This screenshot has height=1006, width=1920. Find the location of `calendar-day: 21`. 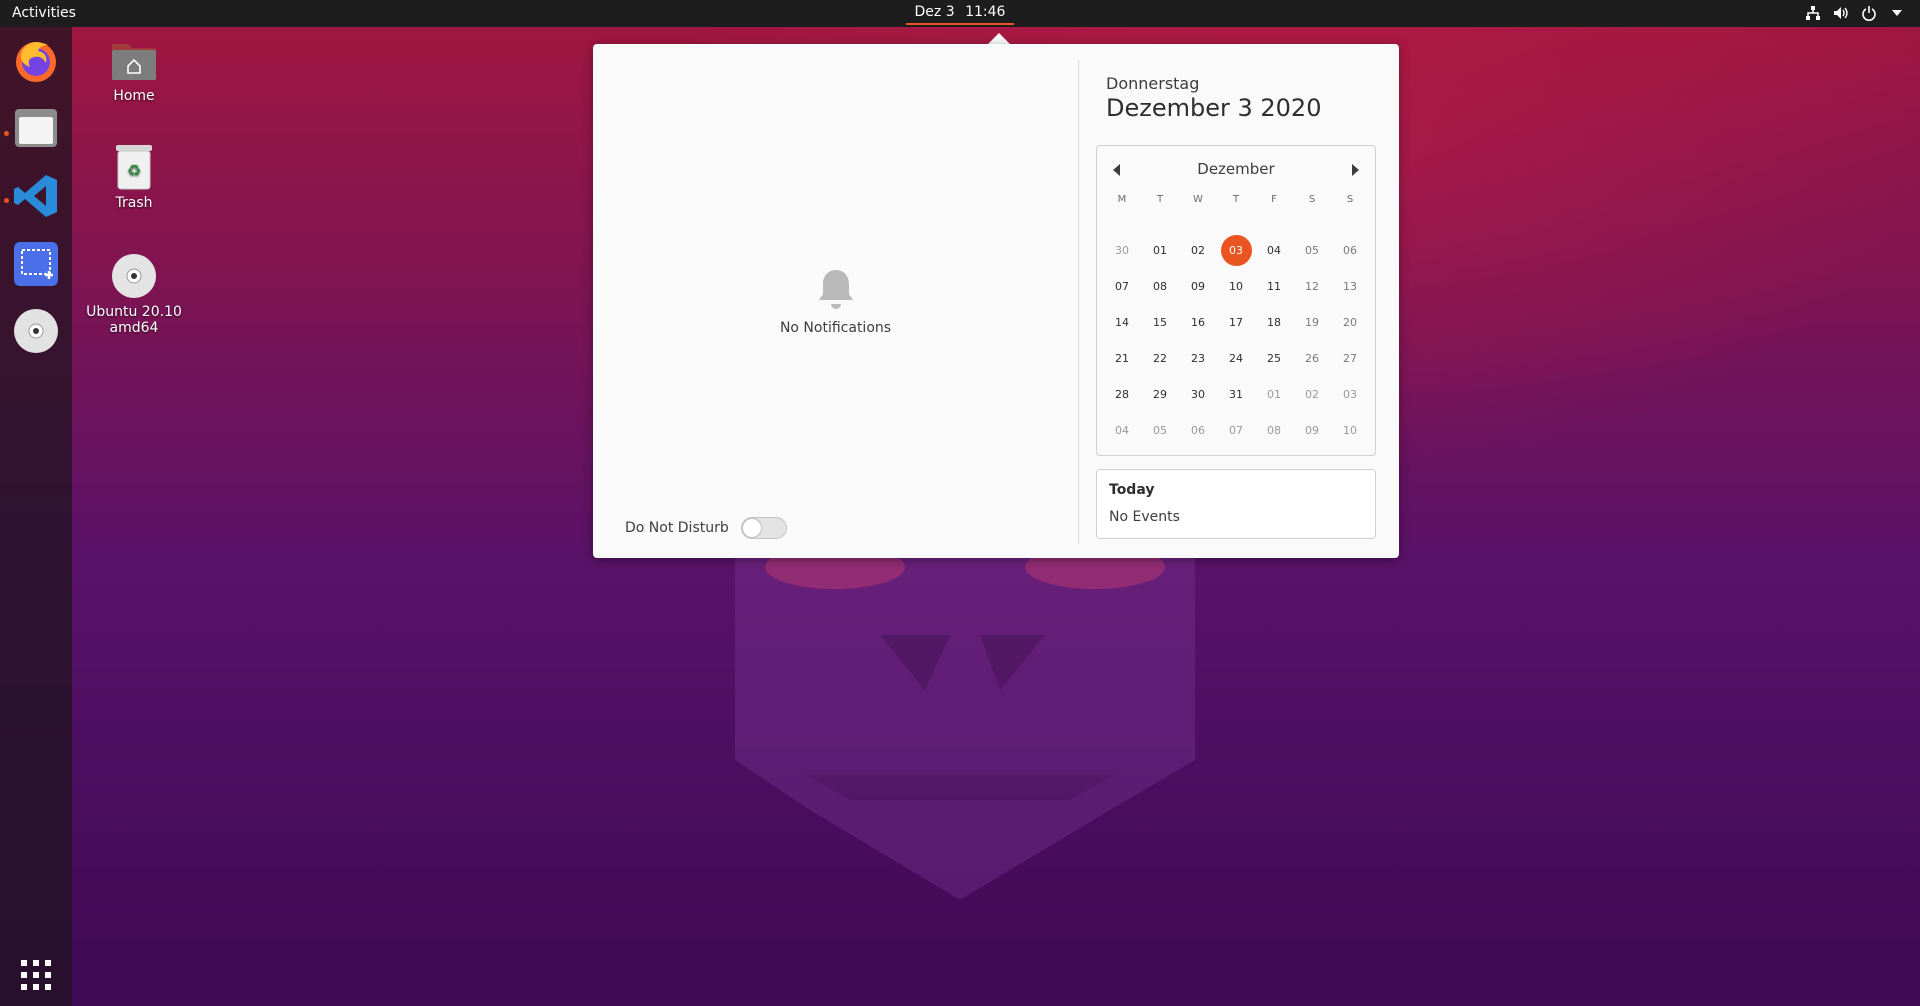

calendar-day: 21 is located at coordinates (1122, 358).